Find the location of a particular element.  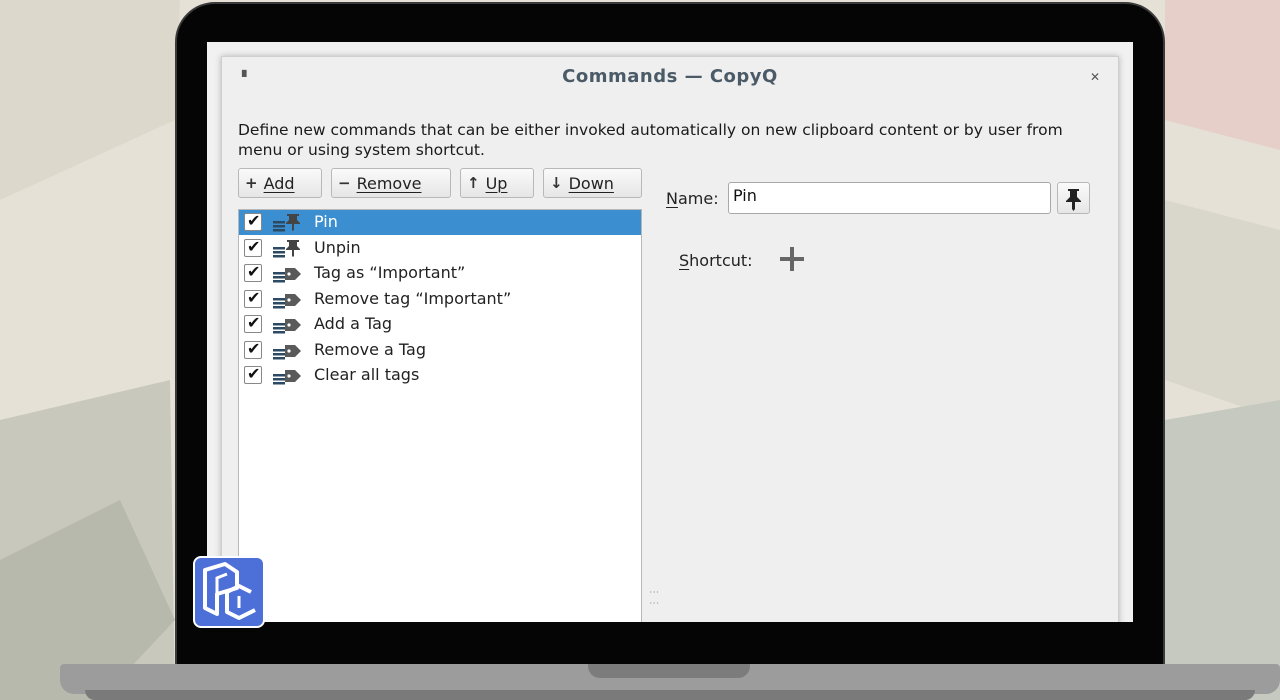

list-item: ✔ Add a Tag is located at coordinates (440, 324).